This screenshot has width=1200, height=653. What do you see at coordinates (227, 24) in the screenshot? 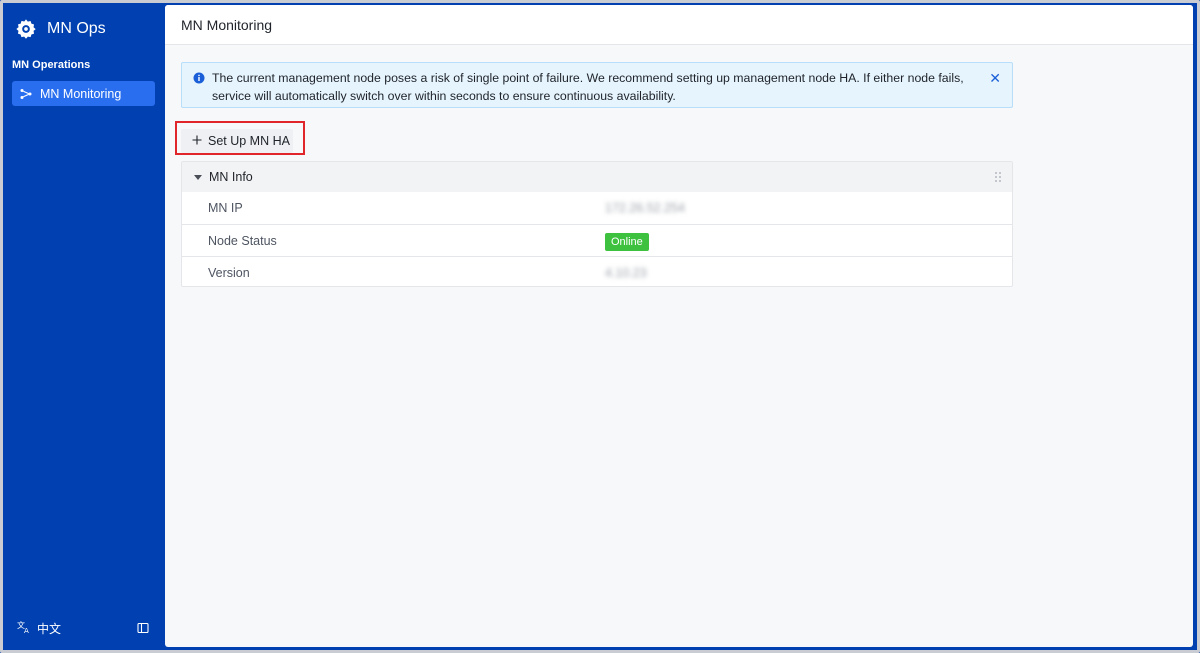
I see `page-title: MN Monitoring` at bounding box center [227, 24].